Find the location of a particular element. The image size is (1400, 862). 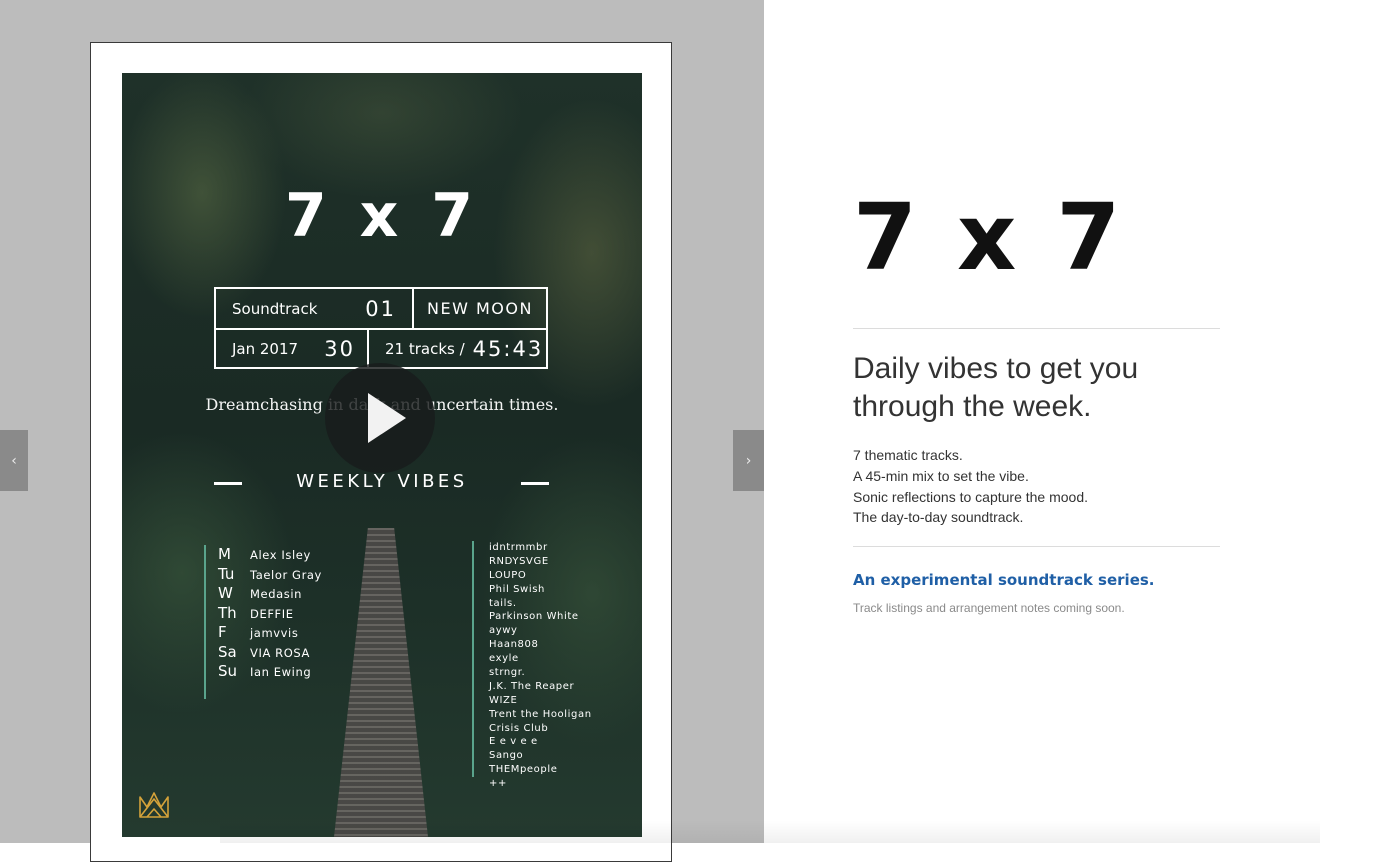

weekly-vibes-heading: WEEKLY VIBES is located at coordinates (382, 481).